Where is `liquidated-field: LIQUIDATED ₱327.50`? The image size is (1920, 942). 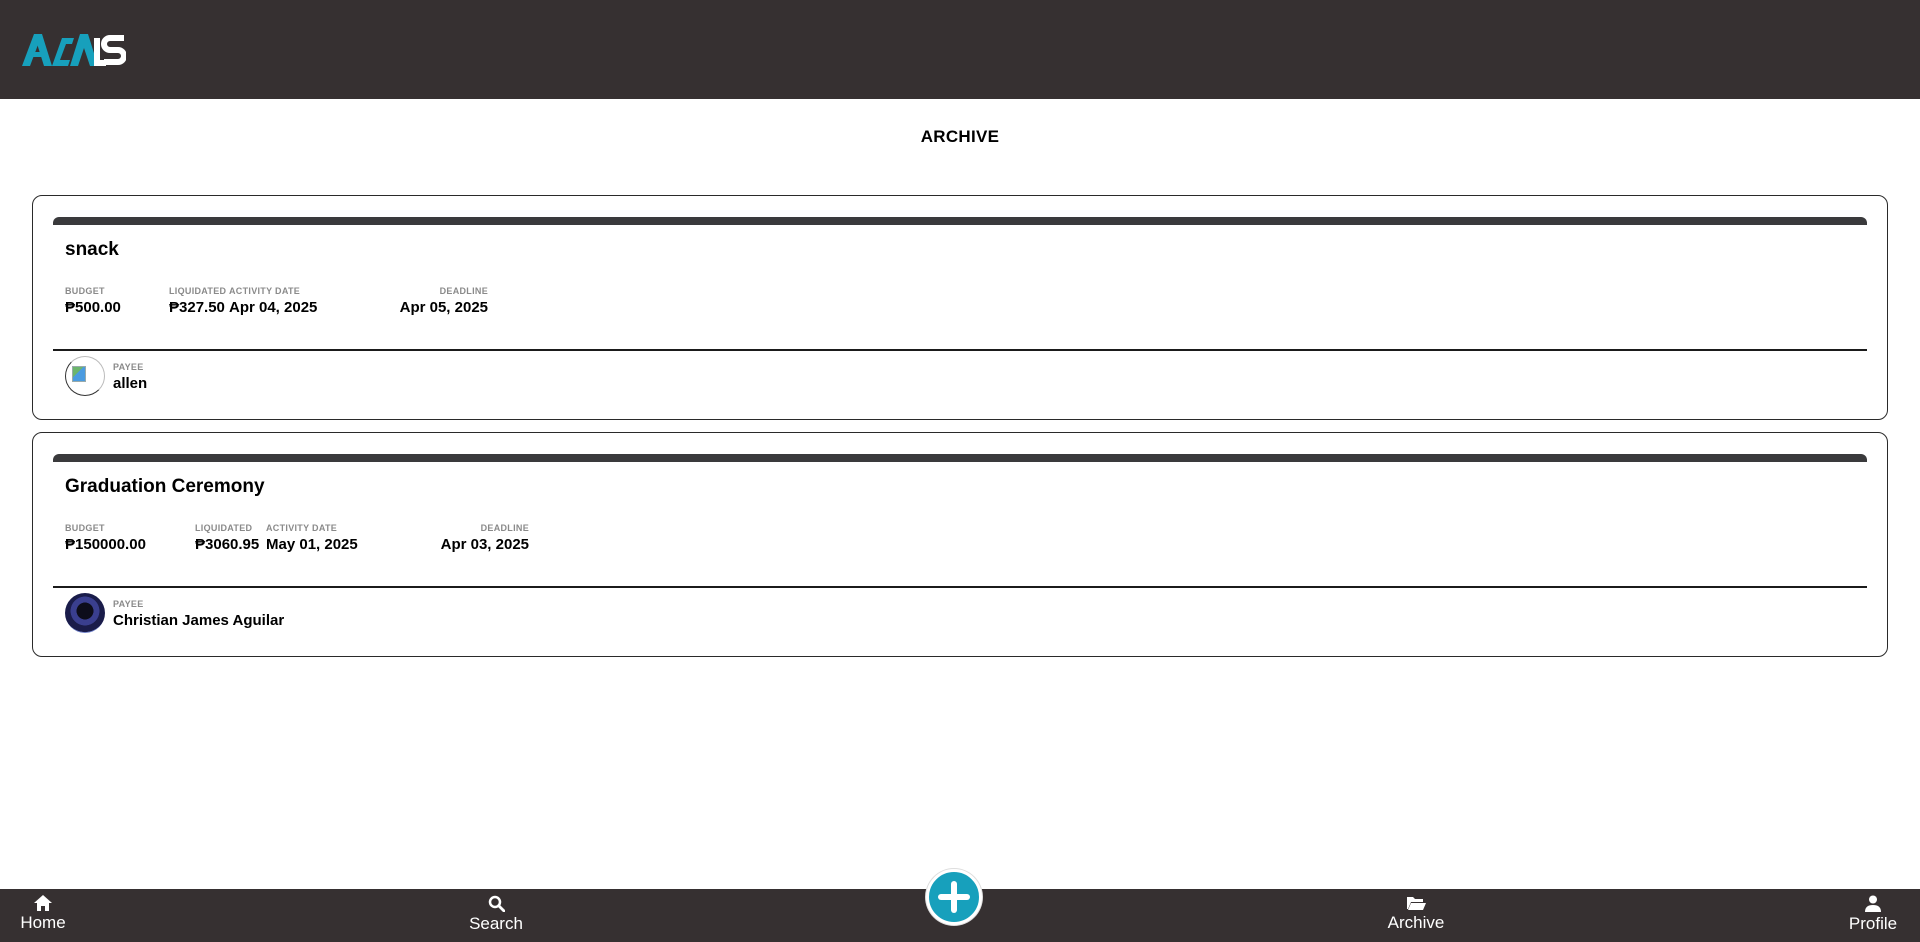 liquidated-field: LIQUIDATED ₱327.50 is located at coordinates (197, 301).